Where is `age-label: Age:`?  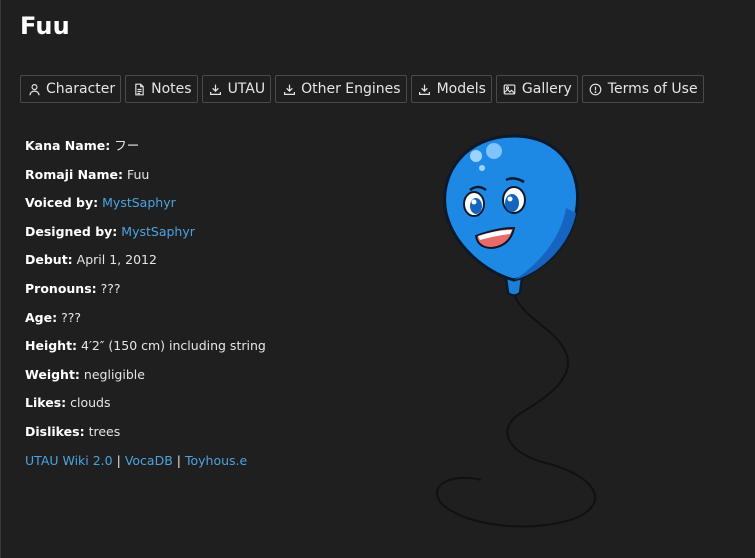 age-label: Age: is located at coordinates (41, 317).